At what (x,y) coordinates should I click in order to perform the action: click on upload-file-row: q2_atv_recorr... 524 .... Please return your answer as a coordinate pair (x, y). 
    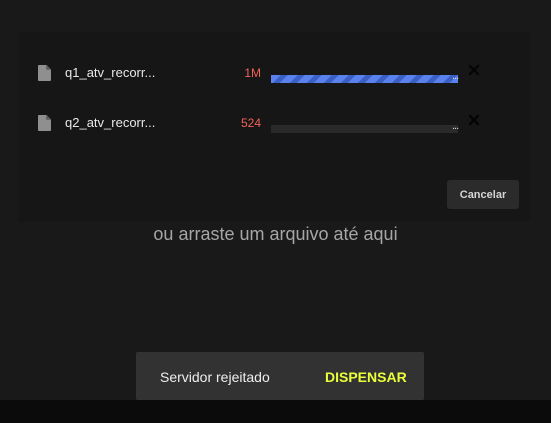
    Looking at the image, I should click on (274, 124).